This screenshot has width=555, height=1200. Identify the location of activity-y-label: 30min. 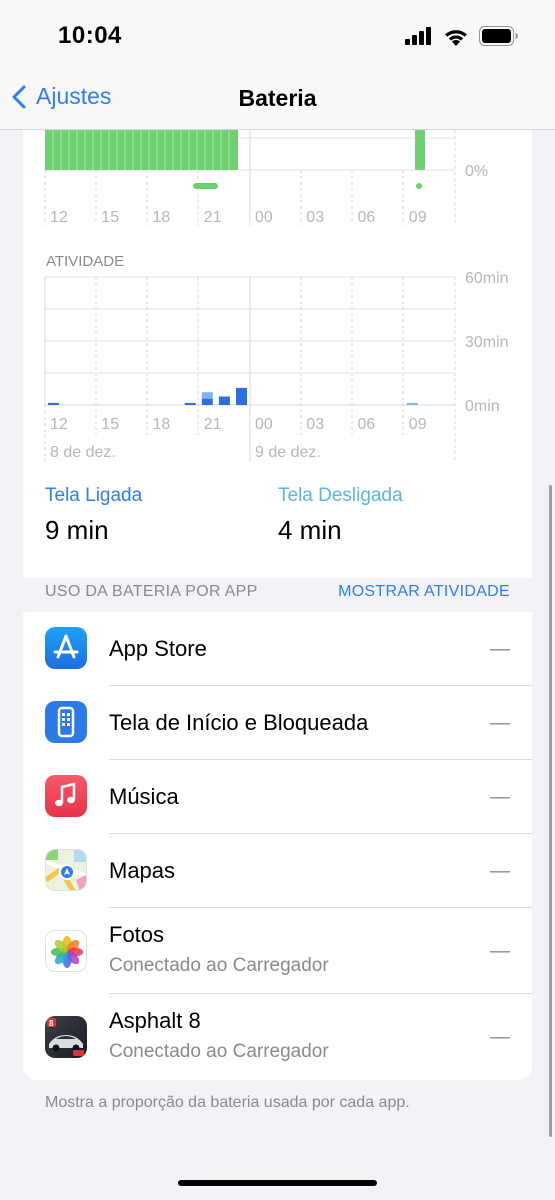
(487, 342).